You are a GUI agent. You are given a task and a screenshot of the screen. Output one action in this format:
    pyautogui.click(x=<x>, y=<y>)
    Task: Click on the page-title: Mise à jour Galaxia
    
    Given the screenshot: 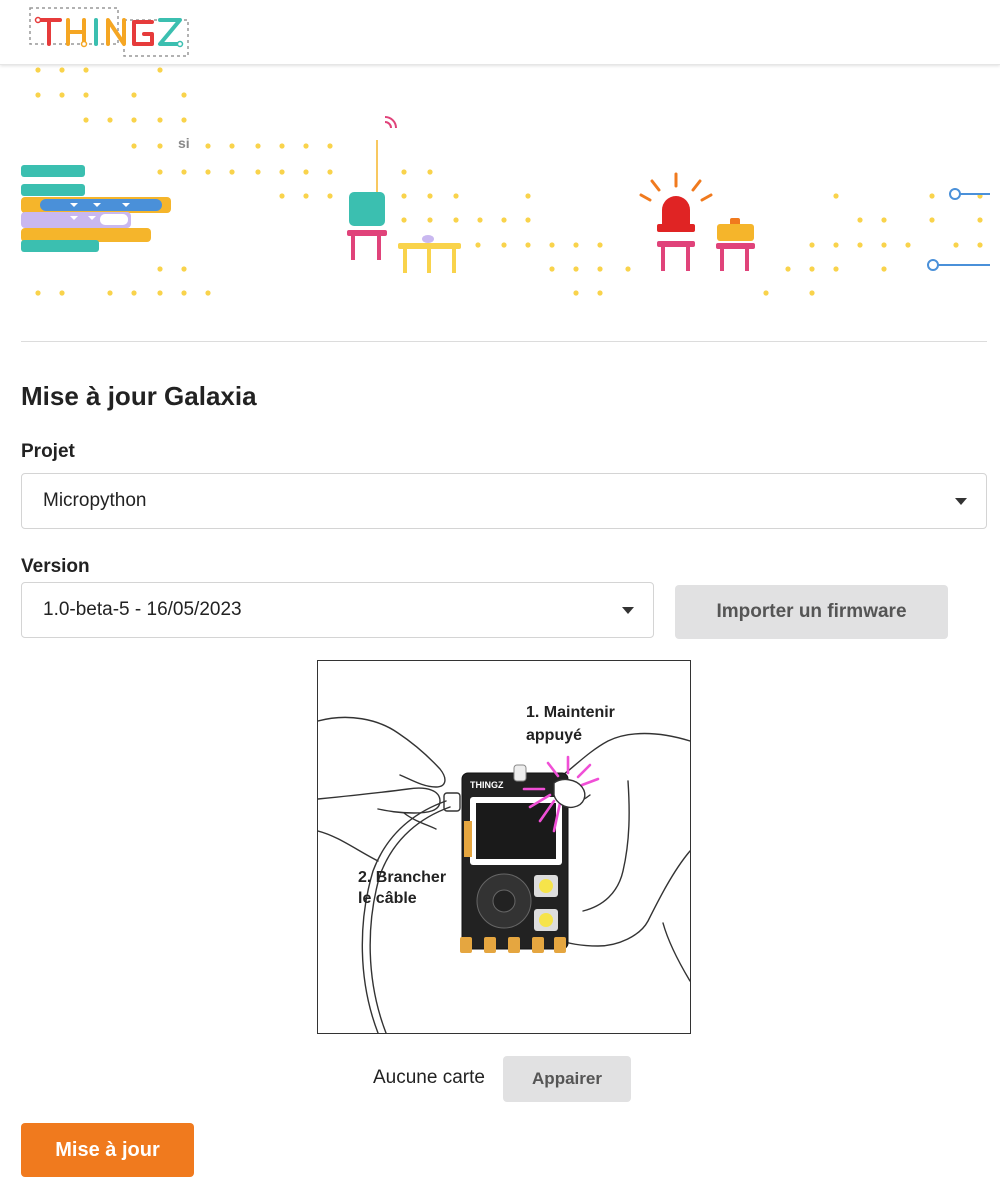 What is the action you would take?
    pyautogui.click(x=139, y=396)
    